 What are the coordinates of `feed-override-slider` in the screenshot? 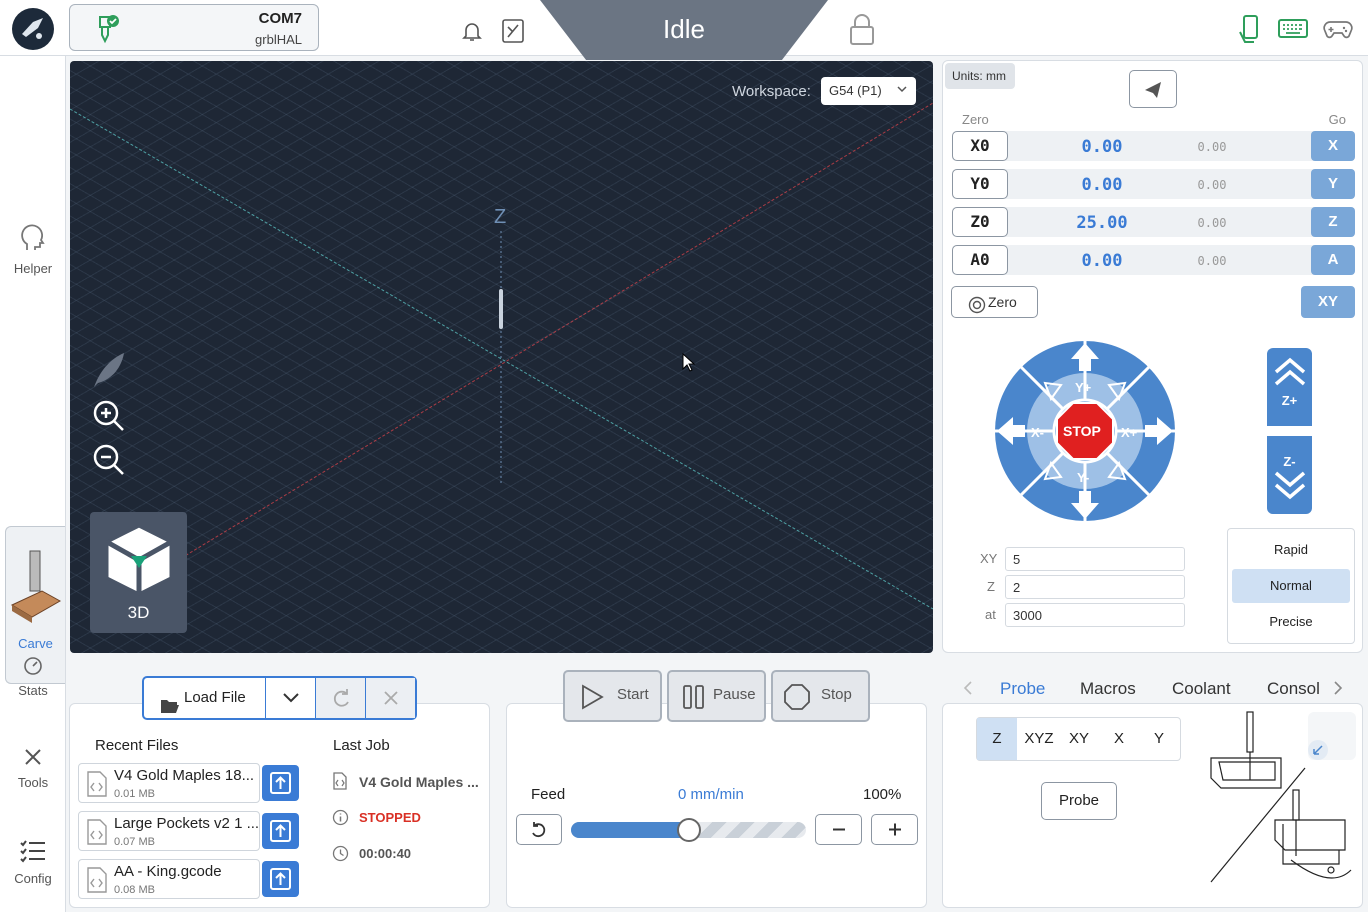 It's located at (688, 830).